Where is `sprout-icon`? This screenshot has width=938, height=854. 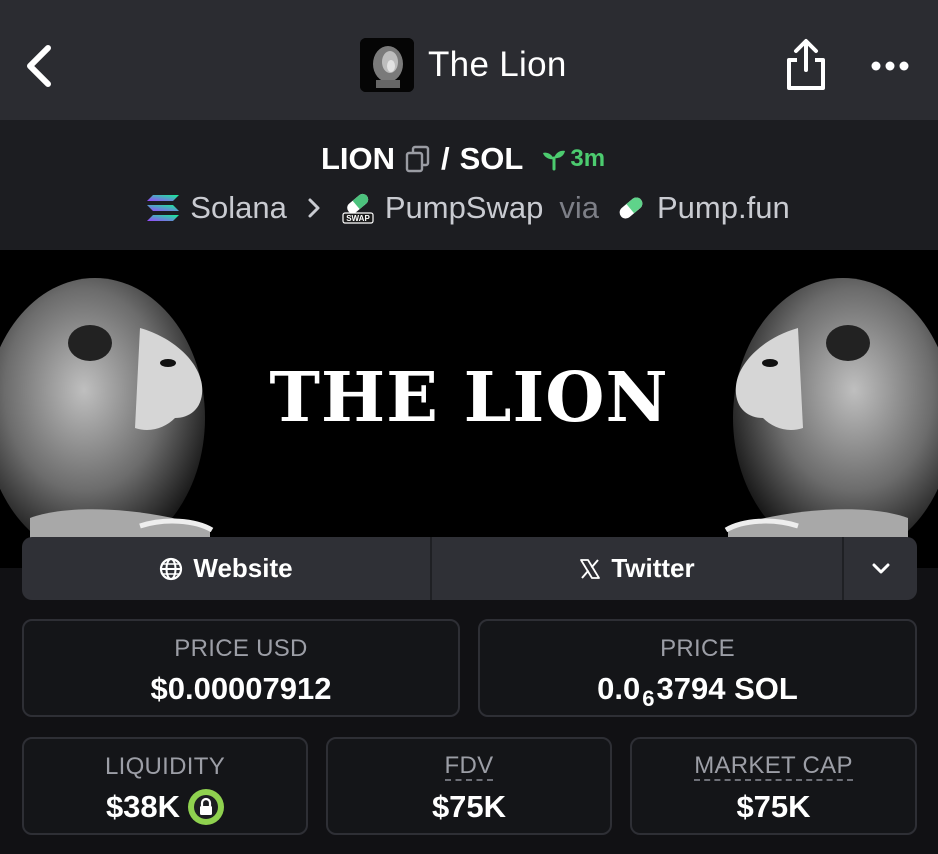 sprout-icon is located at coordinates (554, 160).